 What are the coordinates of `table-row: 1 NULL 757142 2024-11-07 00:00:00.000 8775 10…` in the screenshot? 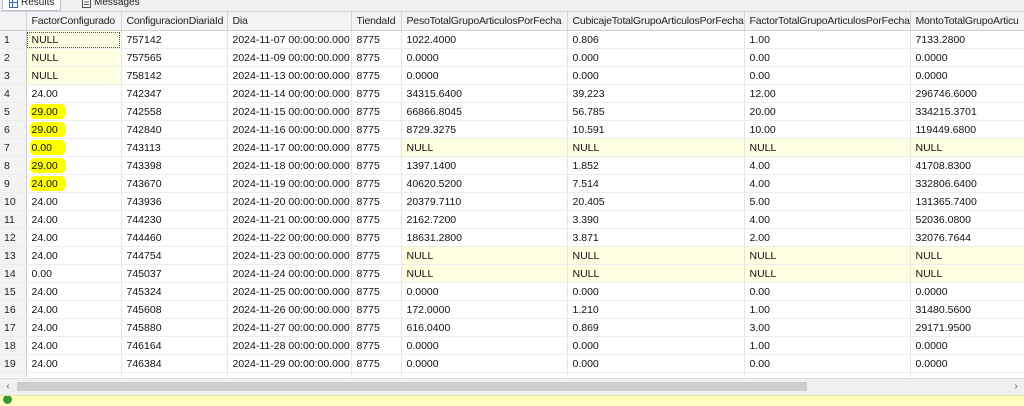 It's located at (512, 39).